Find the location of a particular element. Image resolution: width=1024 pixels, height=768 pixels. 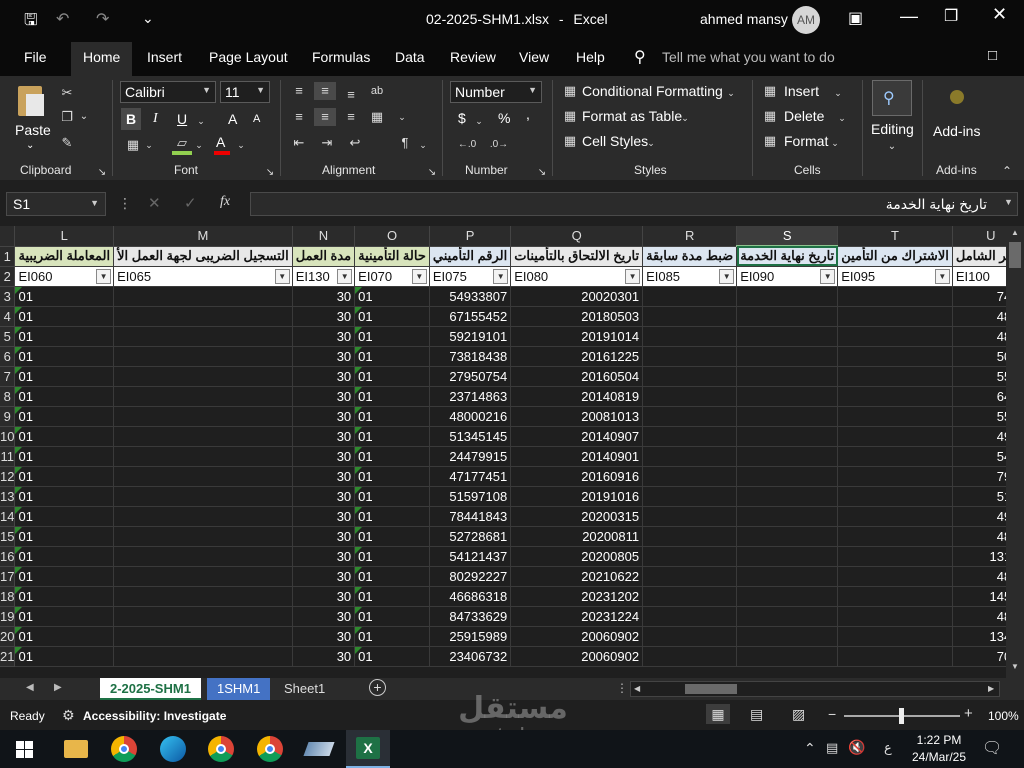

tab-view: View is located at coordinates (534, 57).